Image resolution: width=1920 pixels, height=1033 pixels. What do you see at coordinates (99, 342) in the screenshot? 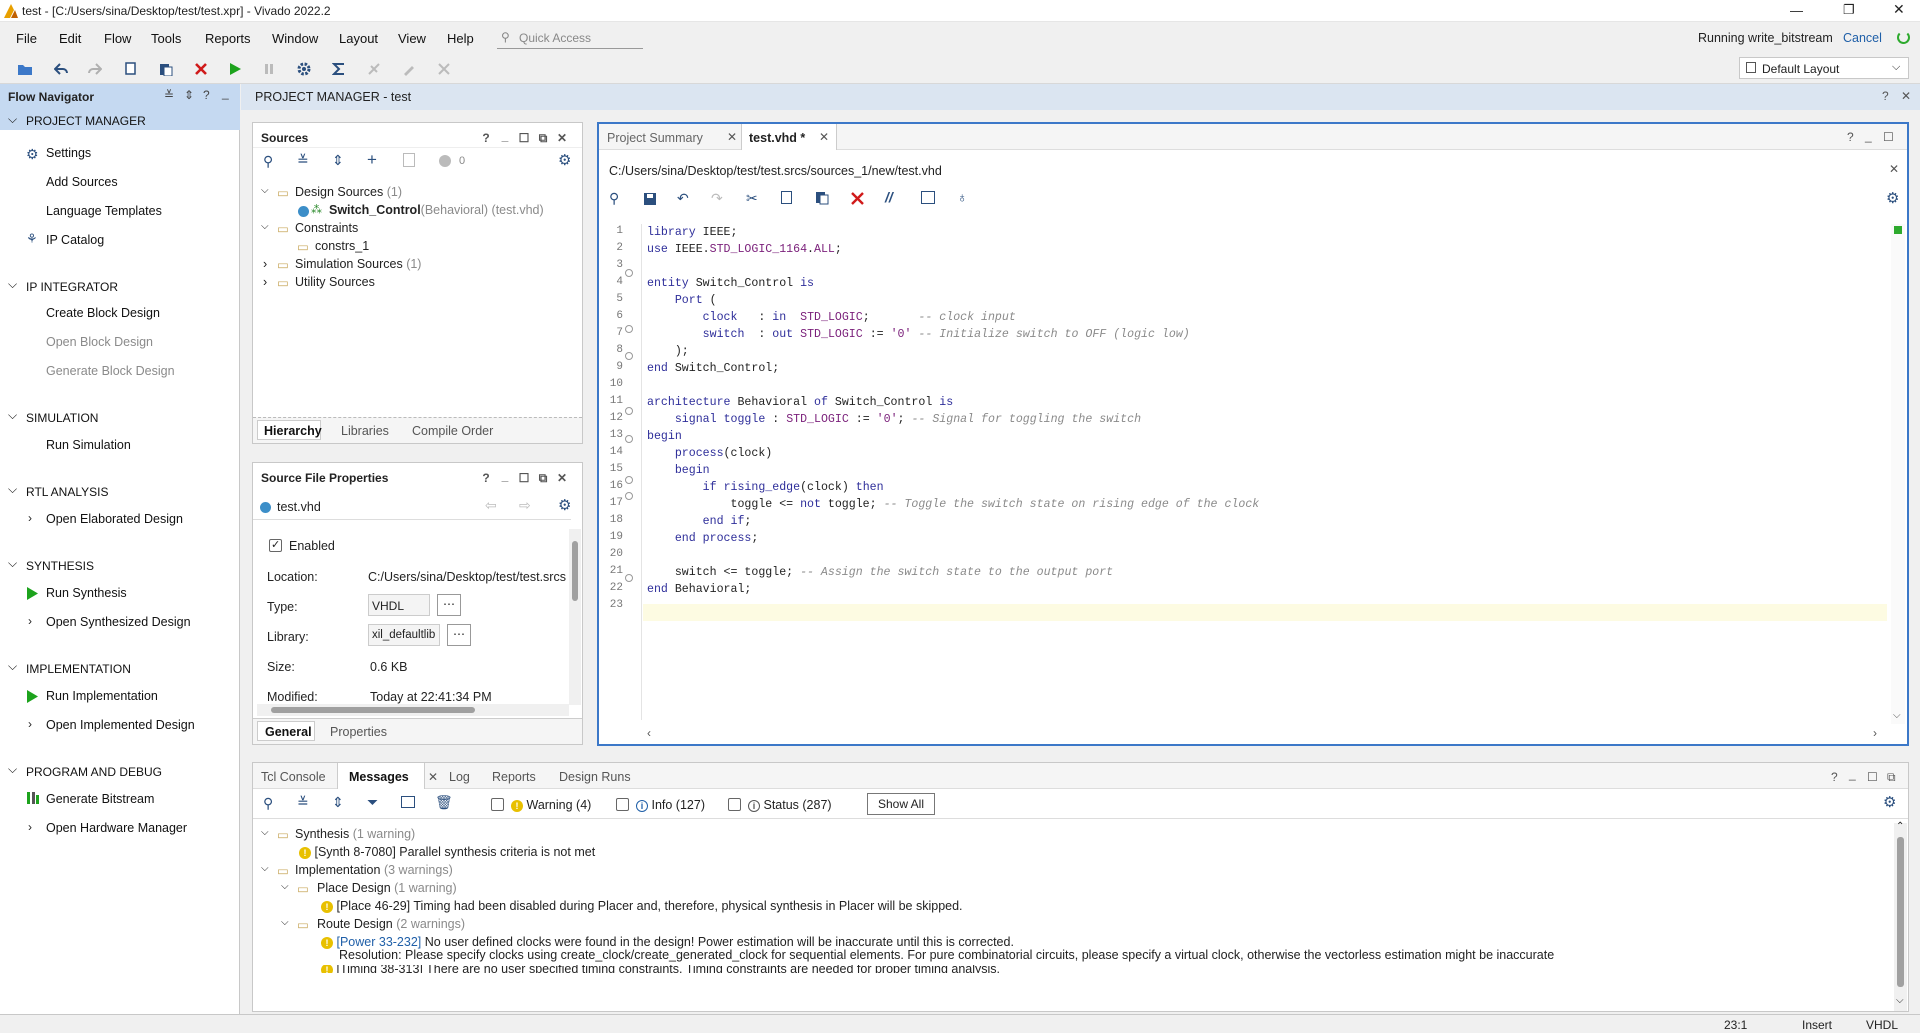
I see `nav-open-block-design: Open Block Design` at bounding box center [99, 342].